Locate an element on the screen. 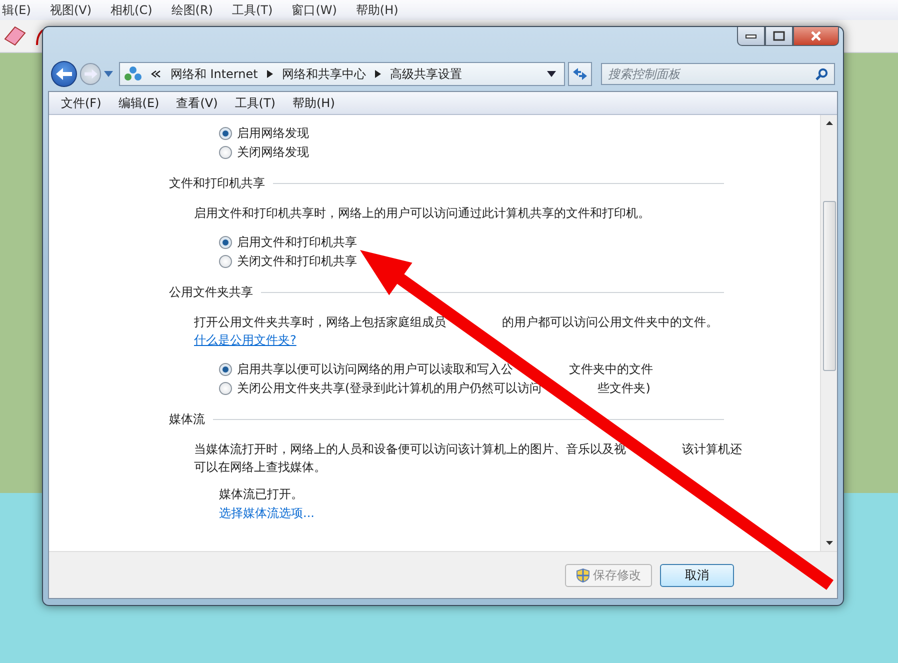 The image size is (898, 663). menu-item: 相机(C) is located at coordinates (131, 10).